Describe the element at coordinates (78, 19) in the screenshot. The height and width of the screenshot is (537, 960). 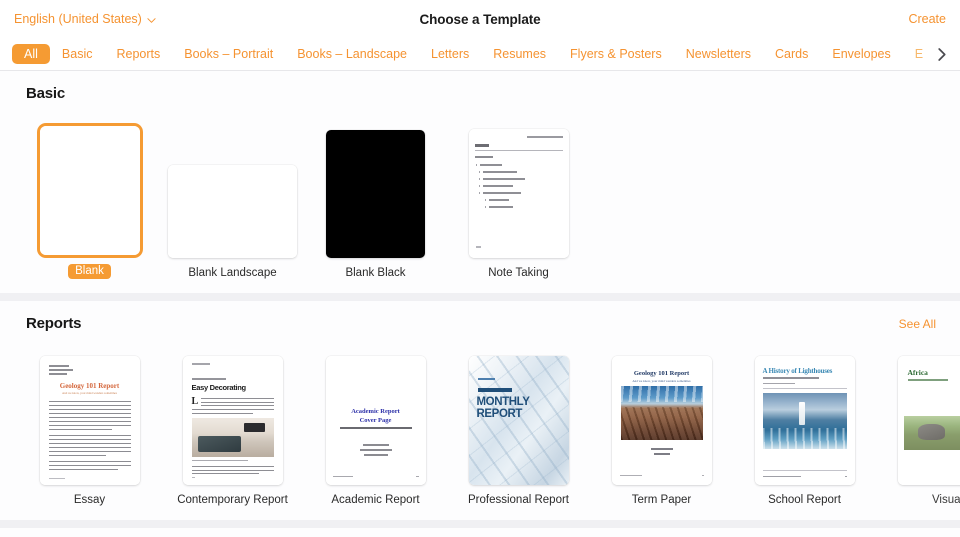
I see `language-label: English (United States)` at that location.